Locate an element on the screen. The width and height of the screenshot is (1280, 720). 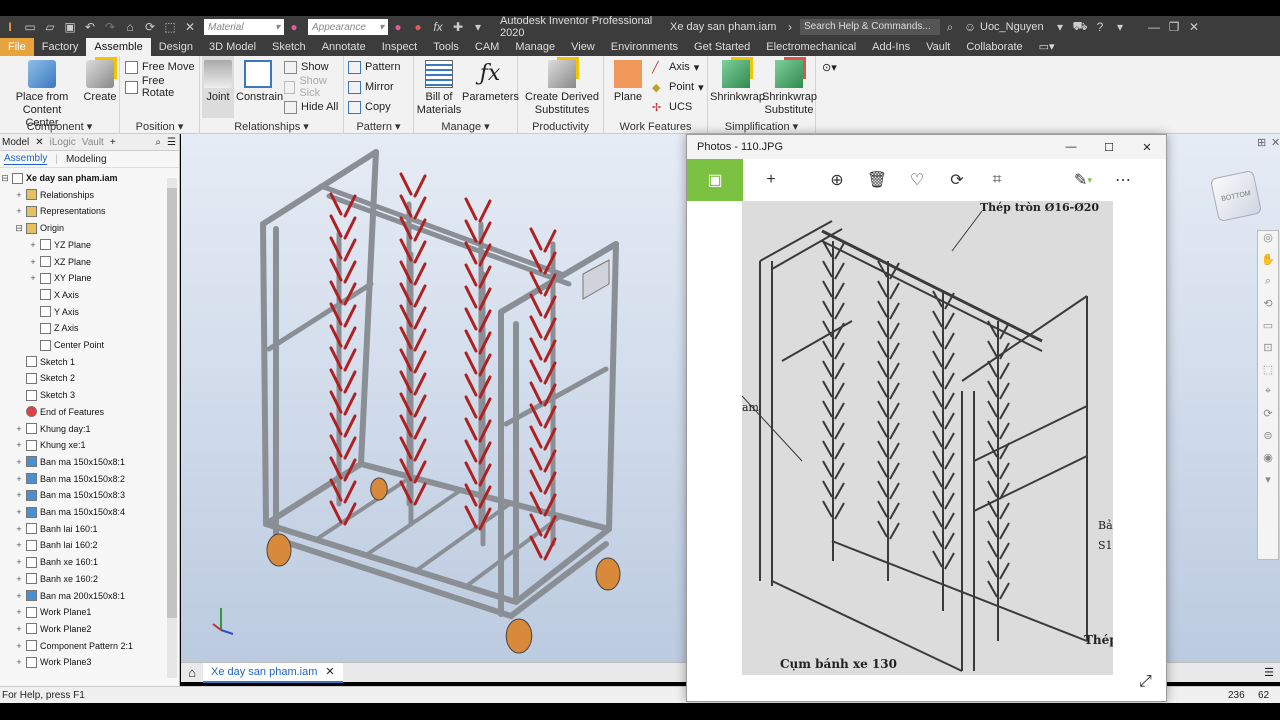
tab-sketch: Sketch is located at coordinates (289, 47).